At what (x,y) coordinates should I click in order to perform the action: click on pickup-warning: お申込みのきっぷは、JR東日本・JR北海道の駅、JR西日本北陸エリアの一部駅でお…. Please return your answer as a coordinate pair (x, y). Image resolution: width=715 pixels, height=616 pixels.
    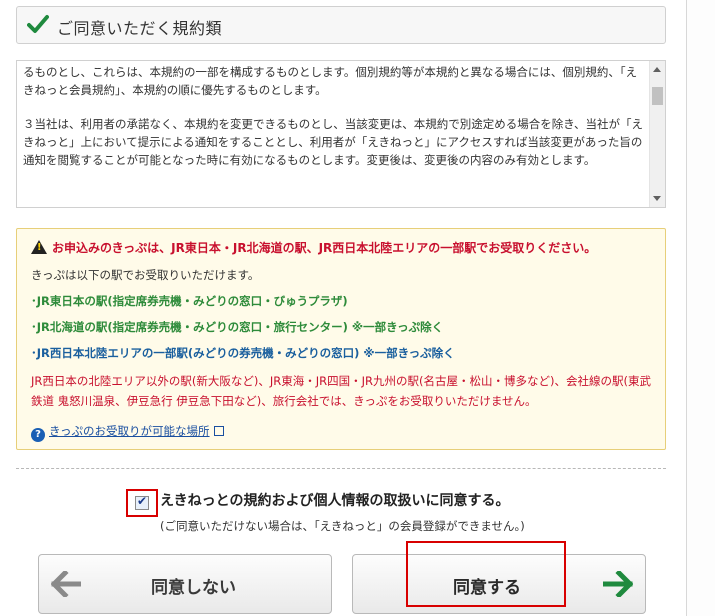
    Looking at the image, I should click on (313, 247).